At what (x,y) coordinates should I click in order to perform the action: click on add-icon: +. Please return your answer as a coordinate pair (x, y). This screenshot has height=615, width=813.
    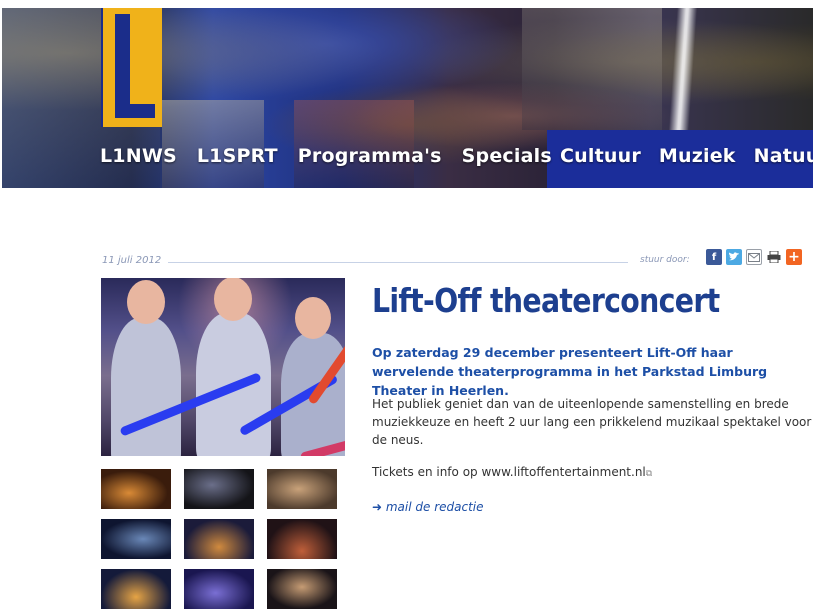
    Looking at the image, I should click on (794, 257).